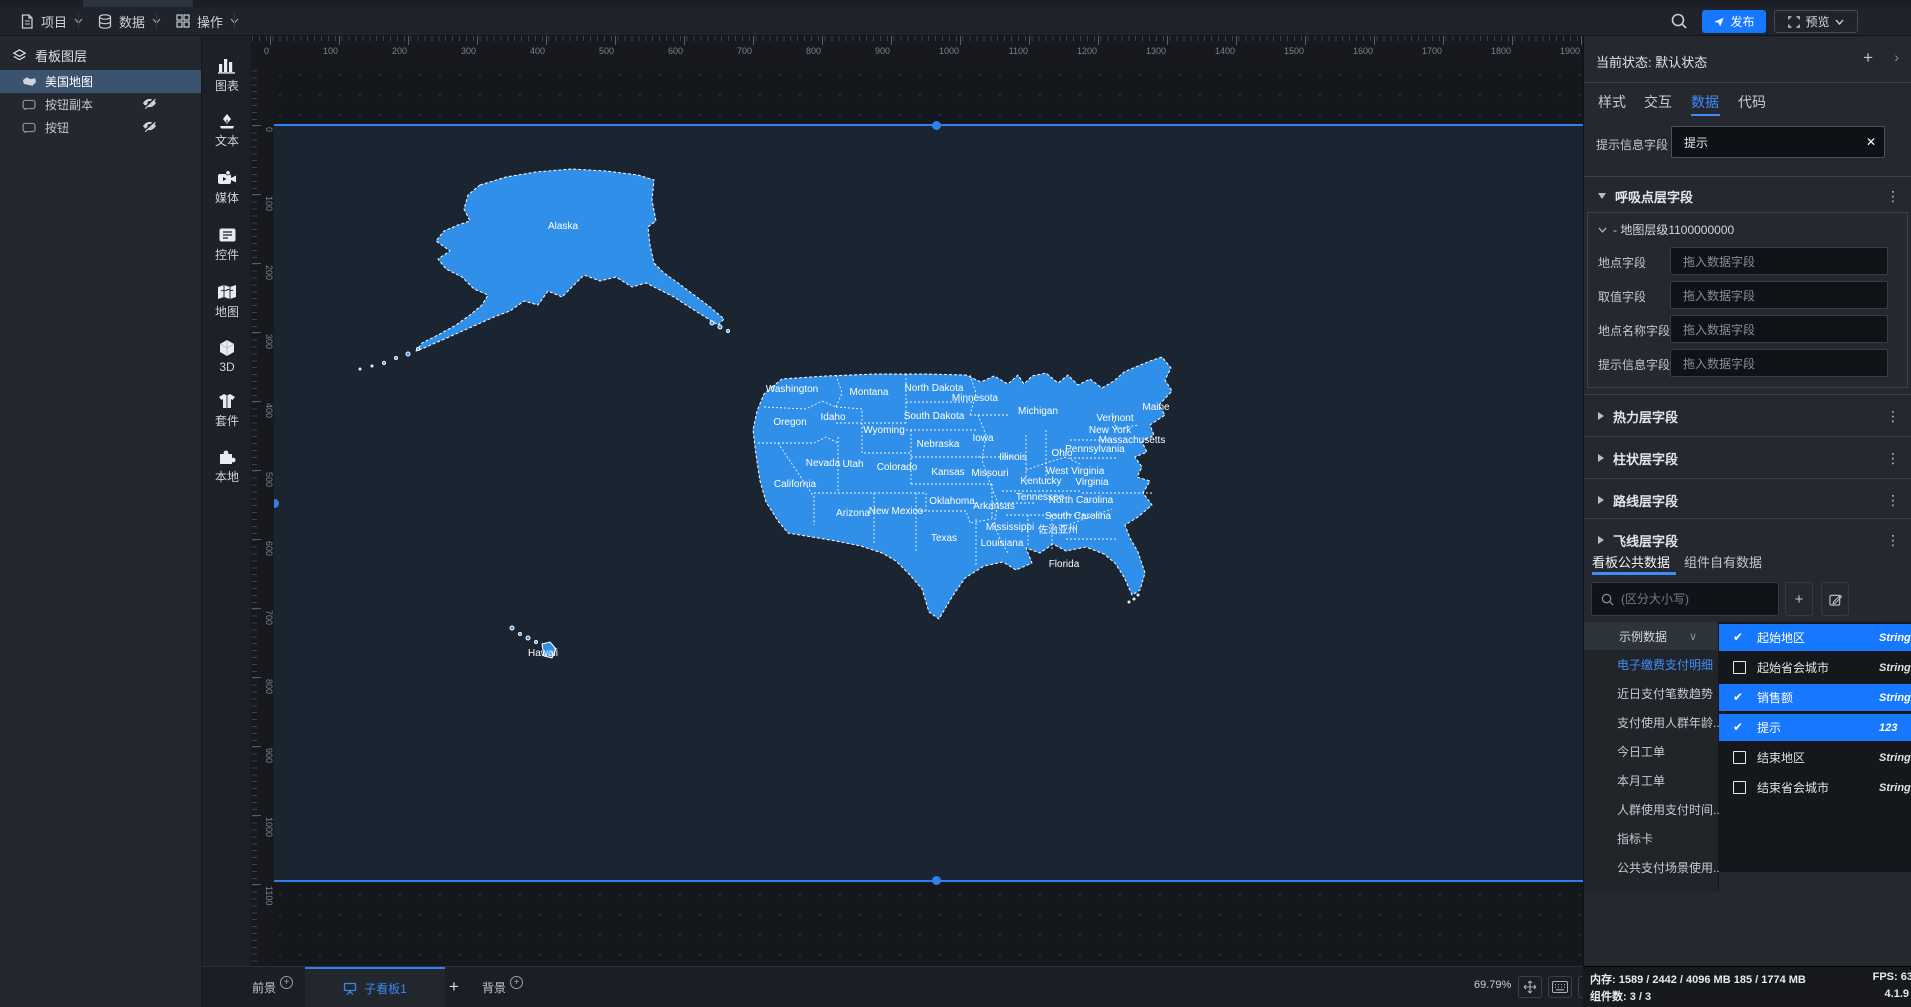 This screenshot has width=1911, height=1007. I want to click on field-search-box, so click(1685, 599).